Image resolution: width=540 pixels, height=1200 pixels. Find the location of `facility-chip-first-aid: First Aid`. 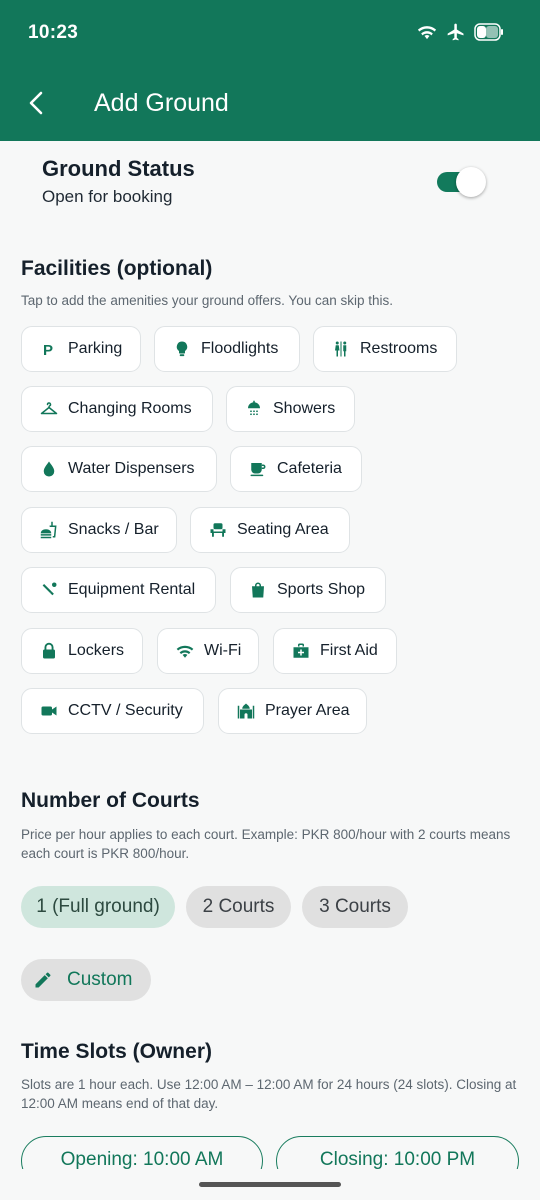

facility-chip-first-aid: First Aid is located at coordinates (335, 651).